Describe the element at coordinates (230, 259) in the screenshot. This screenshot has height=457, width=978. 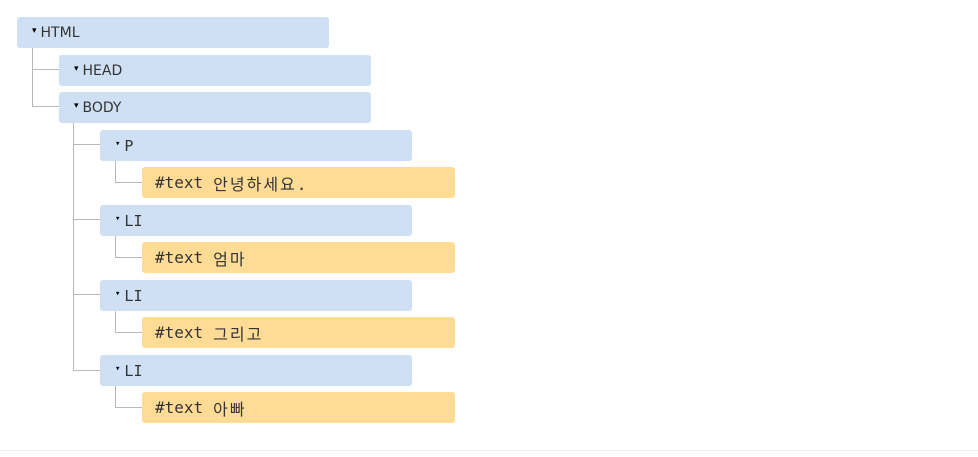
I see `text-node-value: 엄마` at that location.